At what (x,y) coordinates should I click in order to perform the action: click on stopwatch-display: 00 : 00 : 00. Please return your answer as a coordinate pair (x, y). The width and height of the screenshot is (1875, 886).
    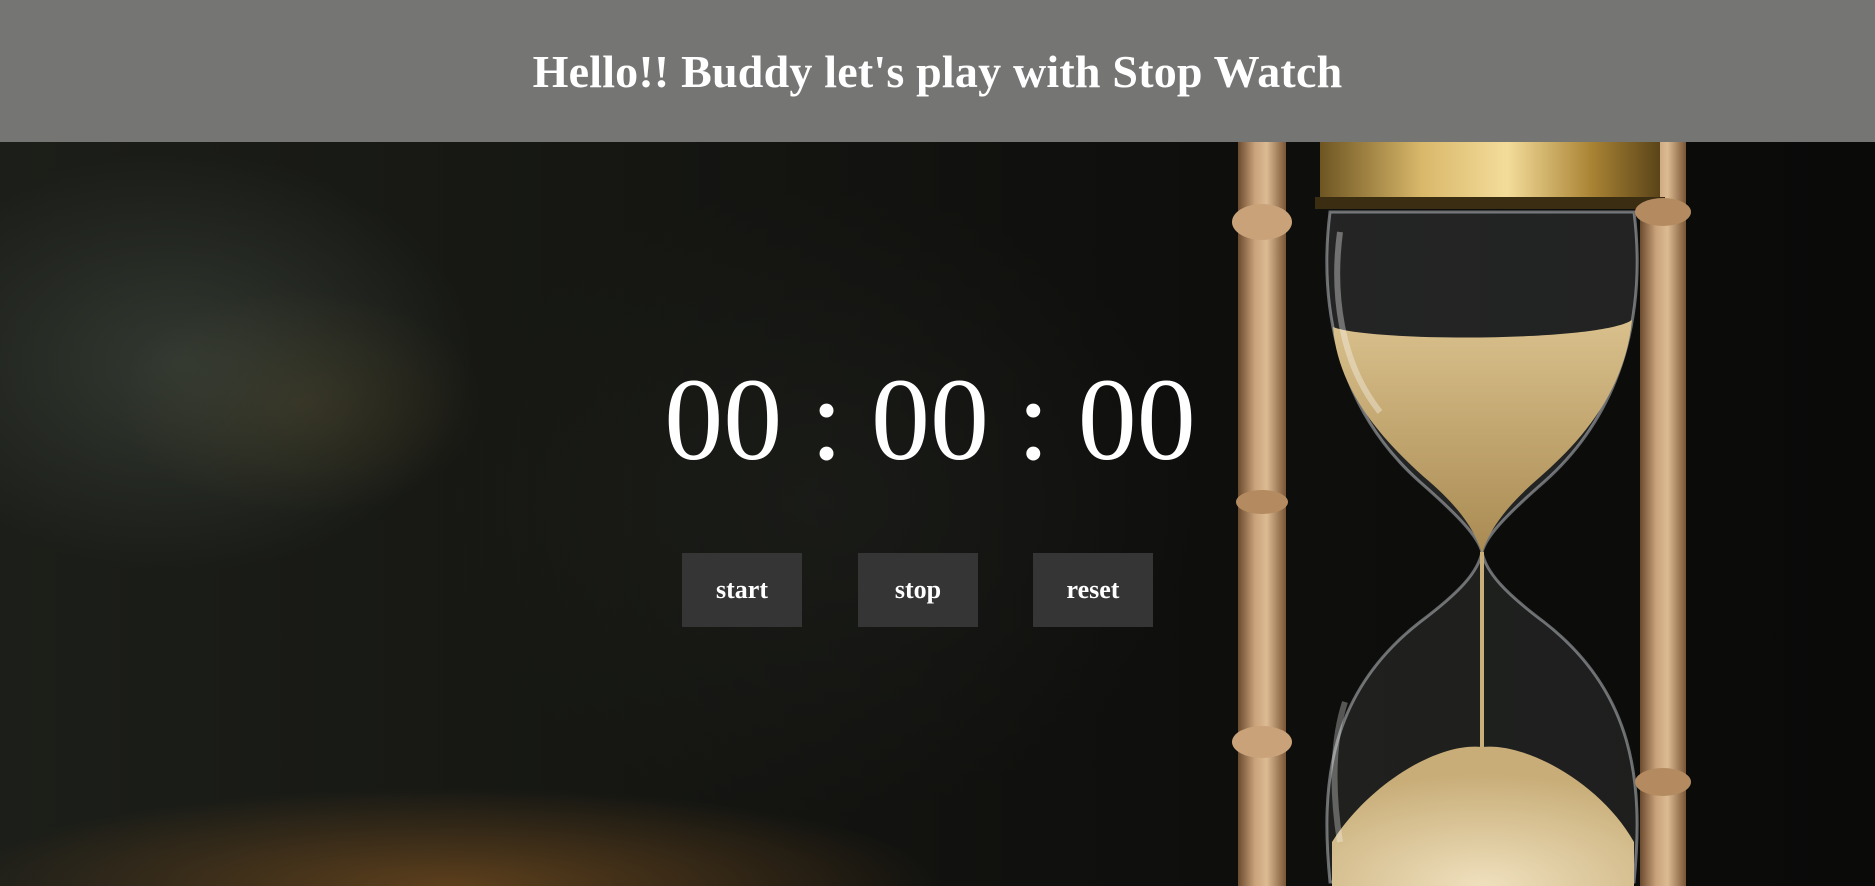
    Looking at the image, I should click on (930, 420).